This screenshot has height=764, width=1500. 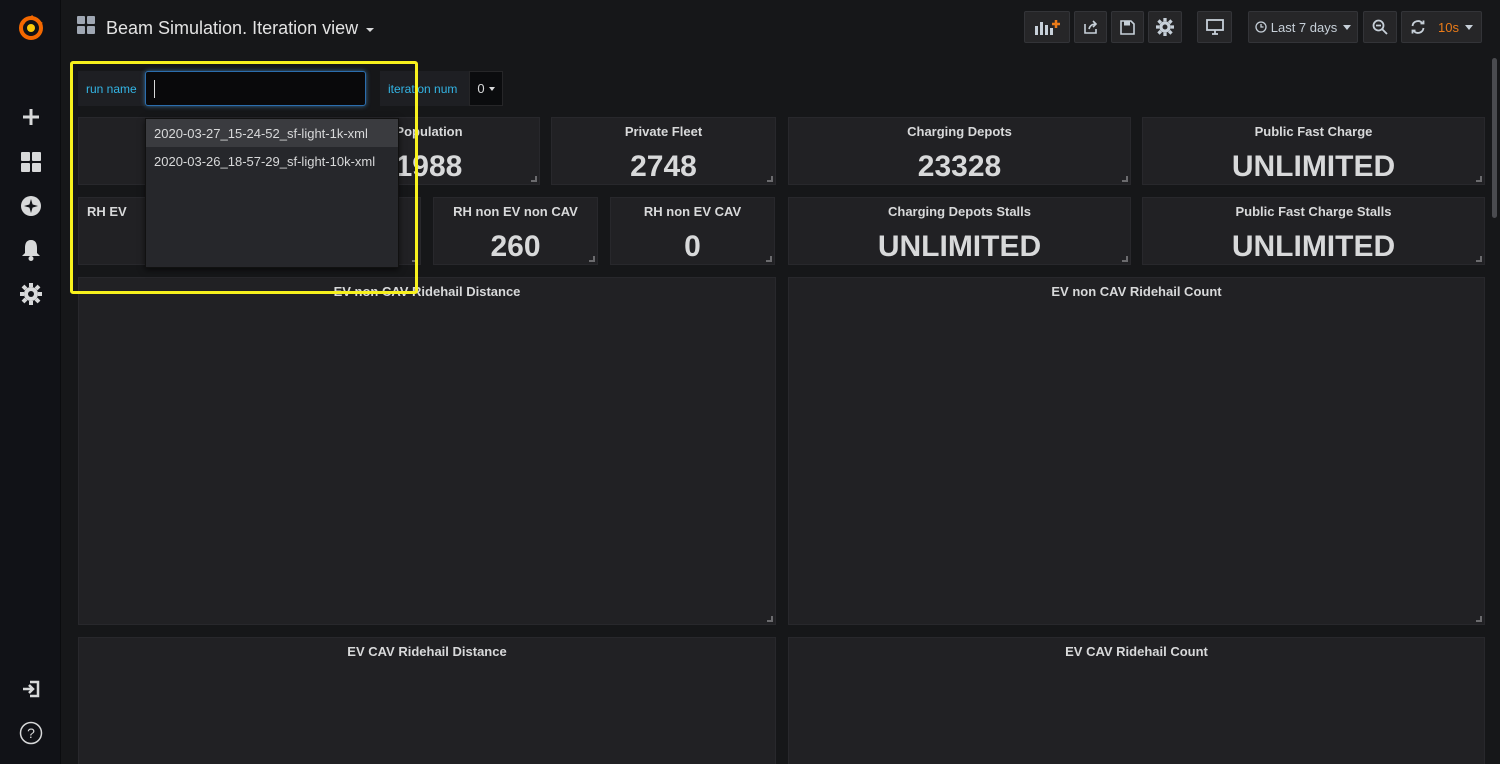 I want to click on panel-title: Public Fast Charge, so click(x=1313, y=131).